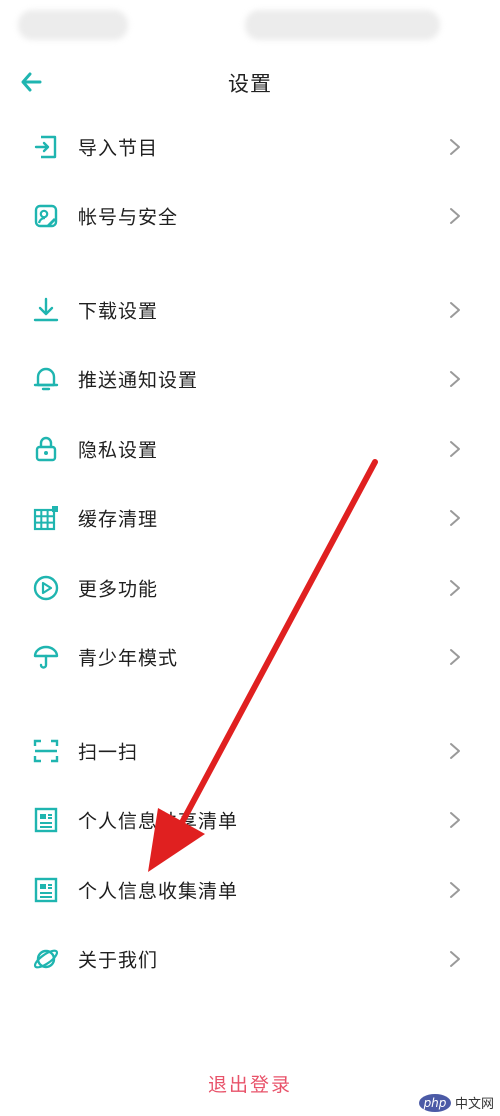  I want to click on menu-item-2-2: 个人信息收集清单, so click(250, 890).